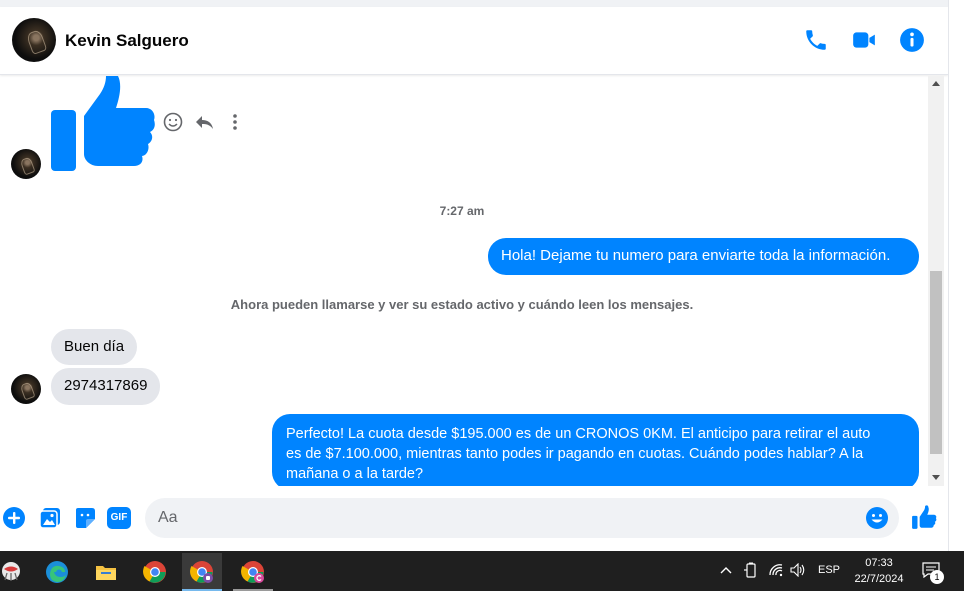 This screenshot has width=964, height=591. I want to click on edge-icon, so click(57, 572).